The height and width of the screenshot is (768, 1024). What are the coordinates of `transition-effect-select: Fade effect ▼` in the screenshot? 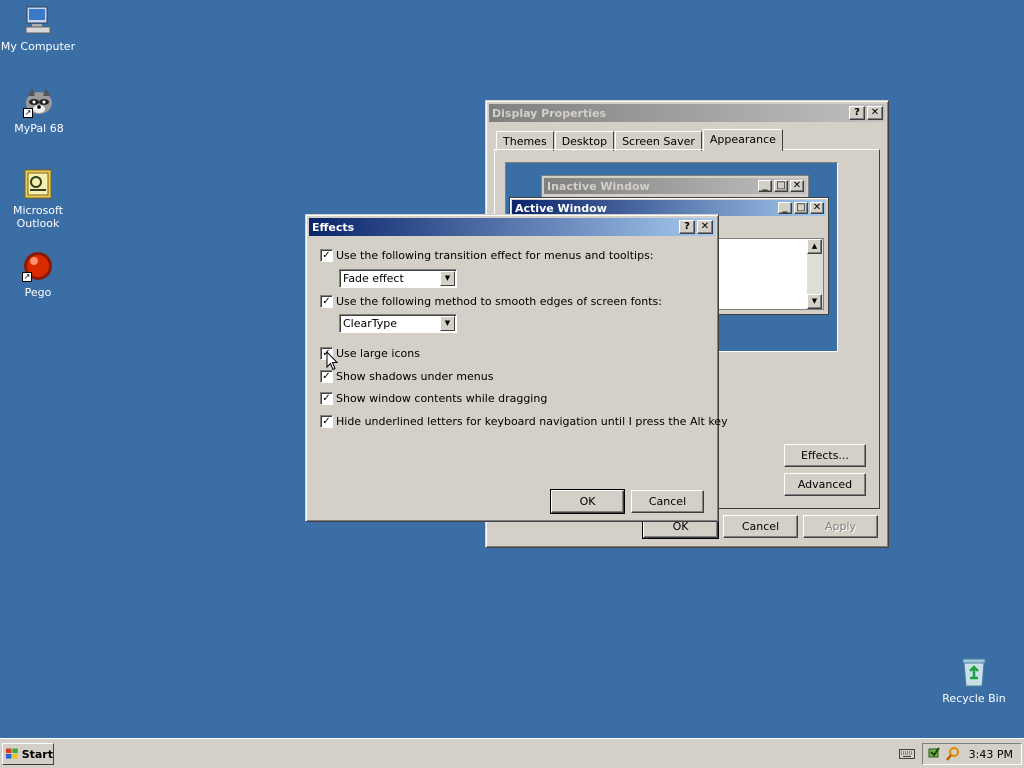 It's located at (398, 278).